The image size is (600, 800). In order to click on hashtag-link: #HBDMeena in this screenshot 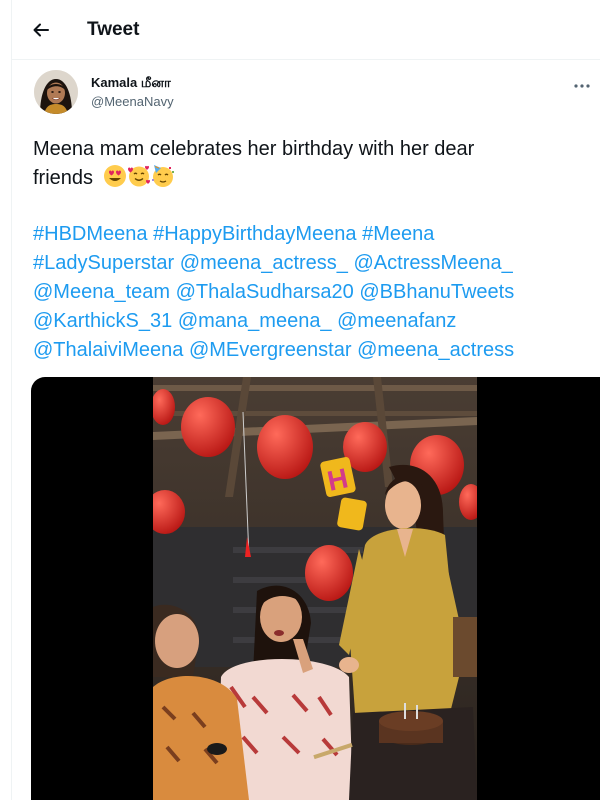, I will do `click(90, 234)`.